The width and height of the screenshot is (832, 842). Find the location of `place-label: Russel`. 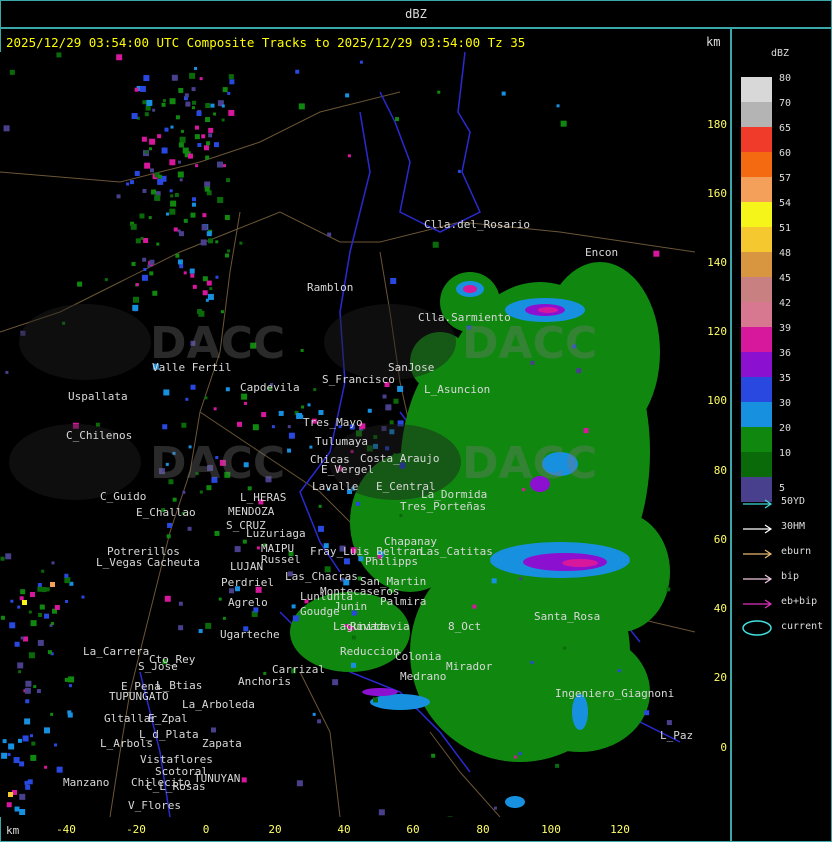

place-label: Russel is located at coordinates (281, 559).